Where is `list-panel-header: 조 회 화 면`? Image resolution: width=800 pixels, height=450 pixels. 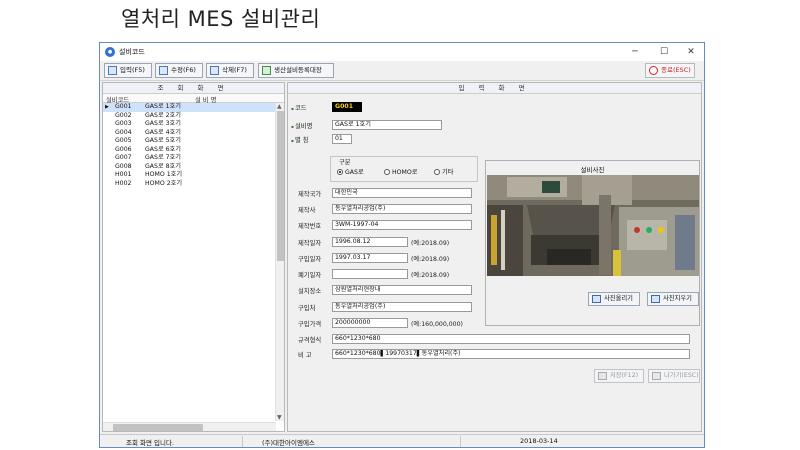 list-panel-header: 조 회 화 면 is located at coordinates (193, 88).